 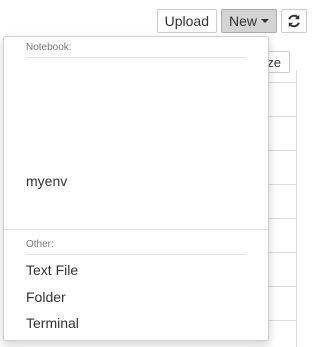 What do you see at coordinates (46, 297) in the screenshot?
I see `menu-item-folder: Folder` at bounding box center [46, 297].